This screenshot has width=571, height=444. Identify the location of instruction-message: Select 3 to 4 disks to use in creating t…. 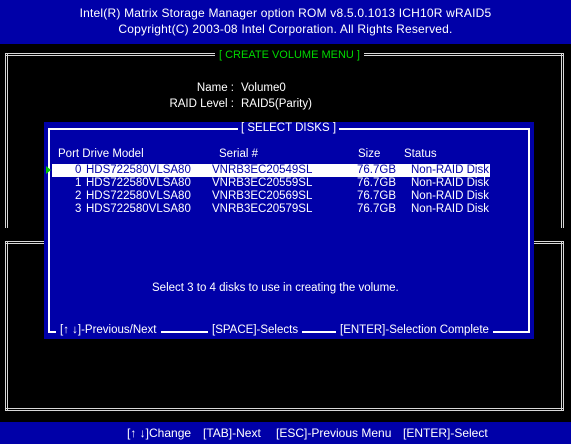
(275, 288).